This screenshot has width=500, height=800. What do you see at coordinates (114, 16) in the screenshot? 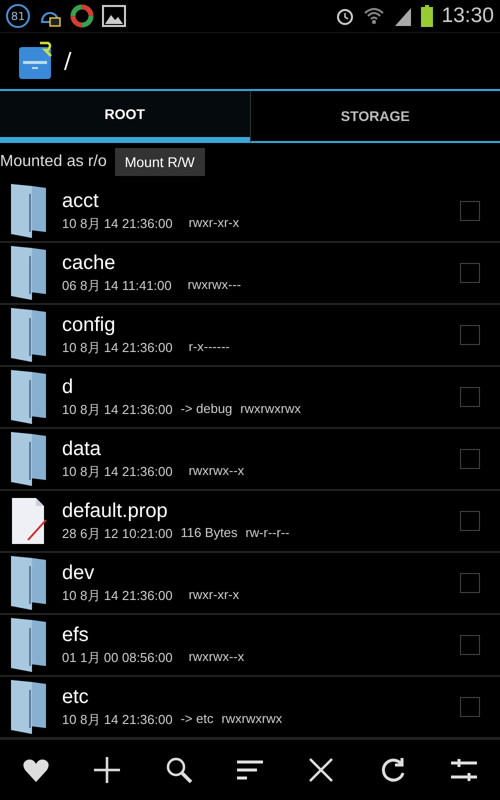
I see `image-icon` at bounding box center [114, 16].